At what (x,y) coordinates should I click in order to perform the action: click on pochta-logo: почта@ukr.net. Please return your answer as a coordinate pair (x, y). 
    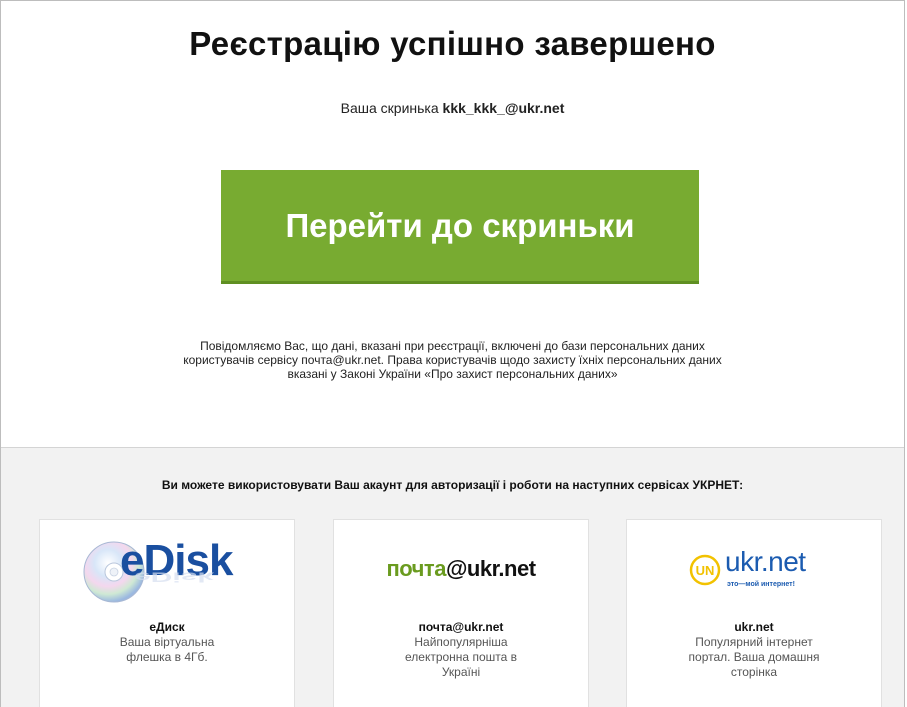
    Looking at the image, I should click on (461, 568).